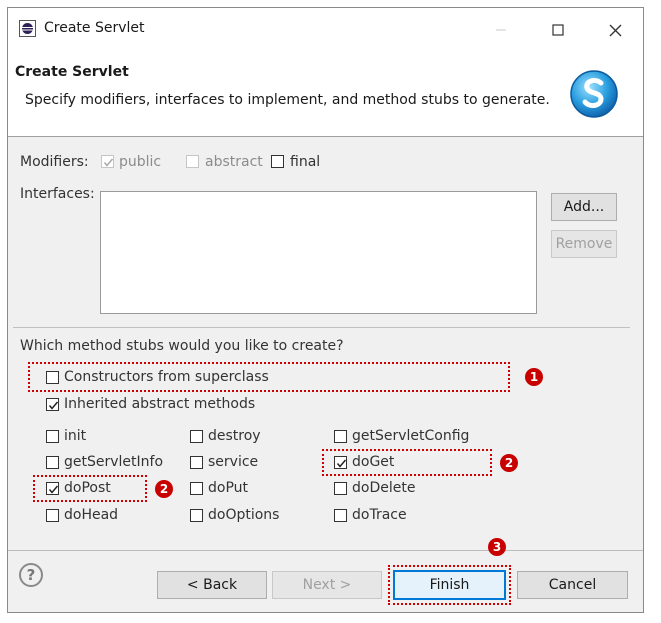 The height and width of the screenshot is (623, 661). Describe the element at coordinates (534, 377) in the screenshot. I see `annotation-badge-1: 1` at that location.